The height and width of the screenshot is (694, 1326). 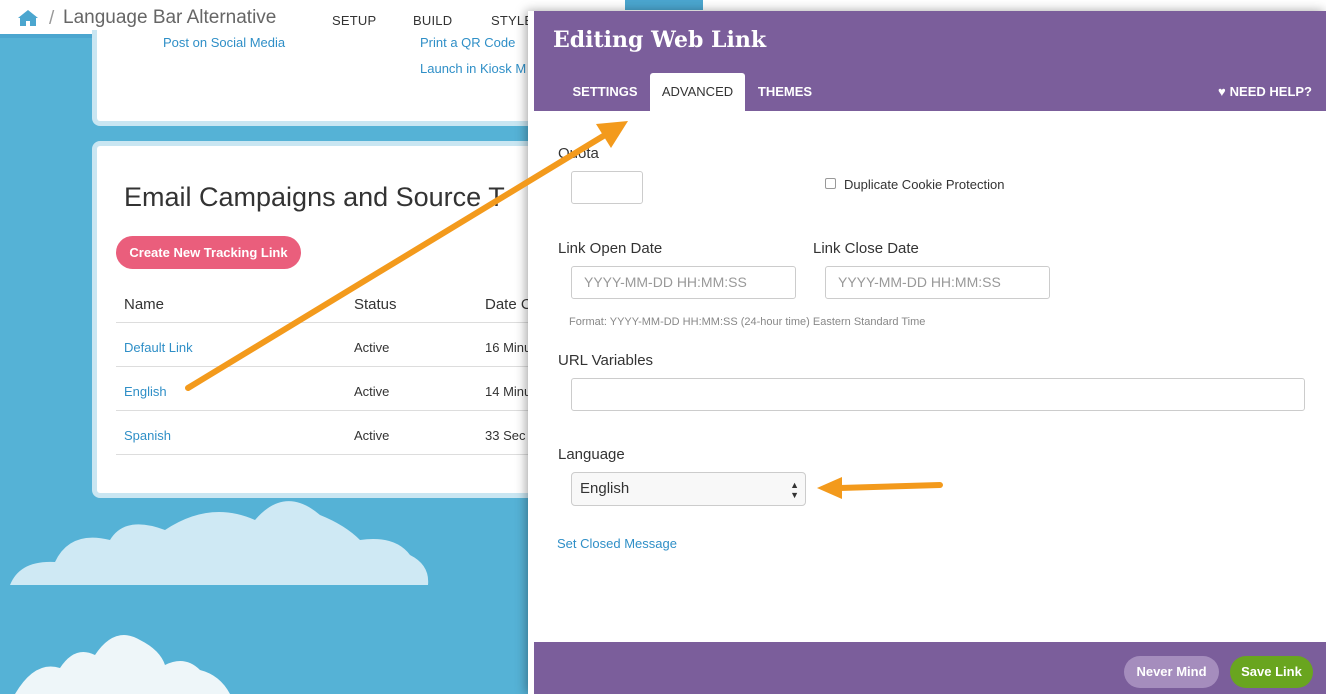 I want to click on nav-setup: SETUP, so click(x=354, y=20).